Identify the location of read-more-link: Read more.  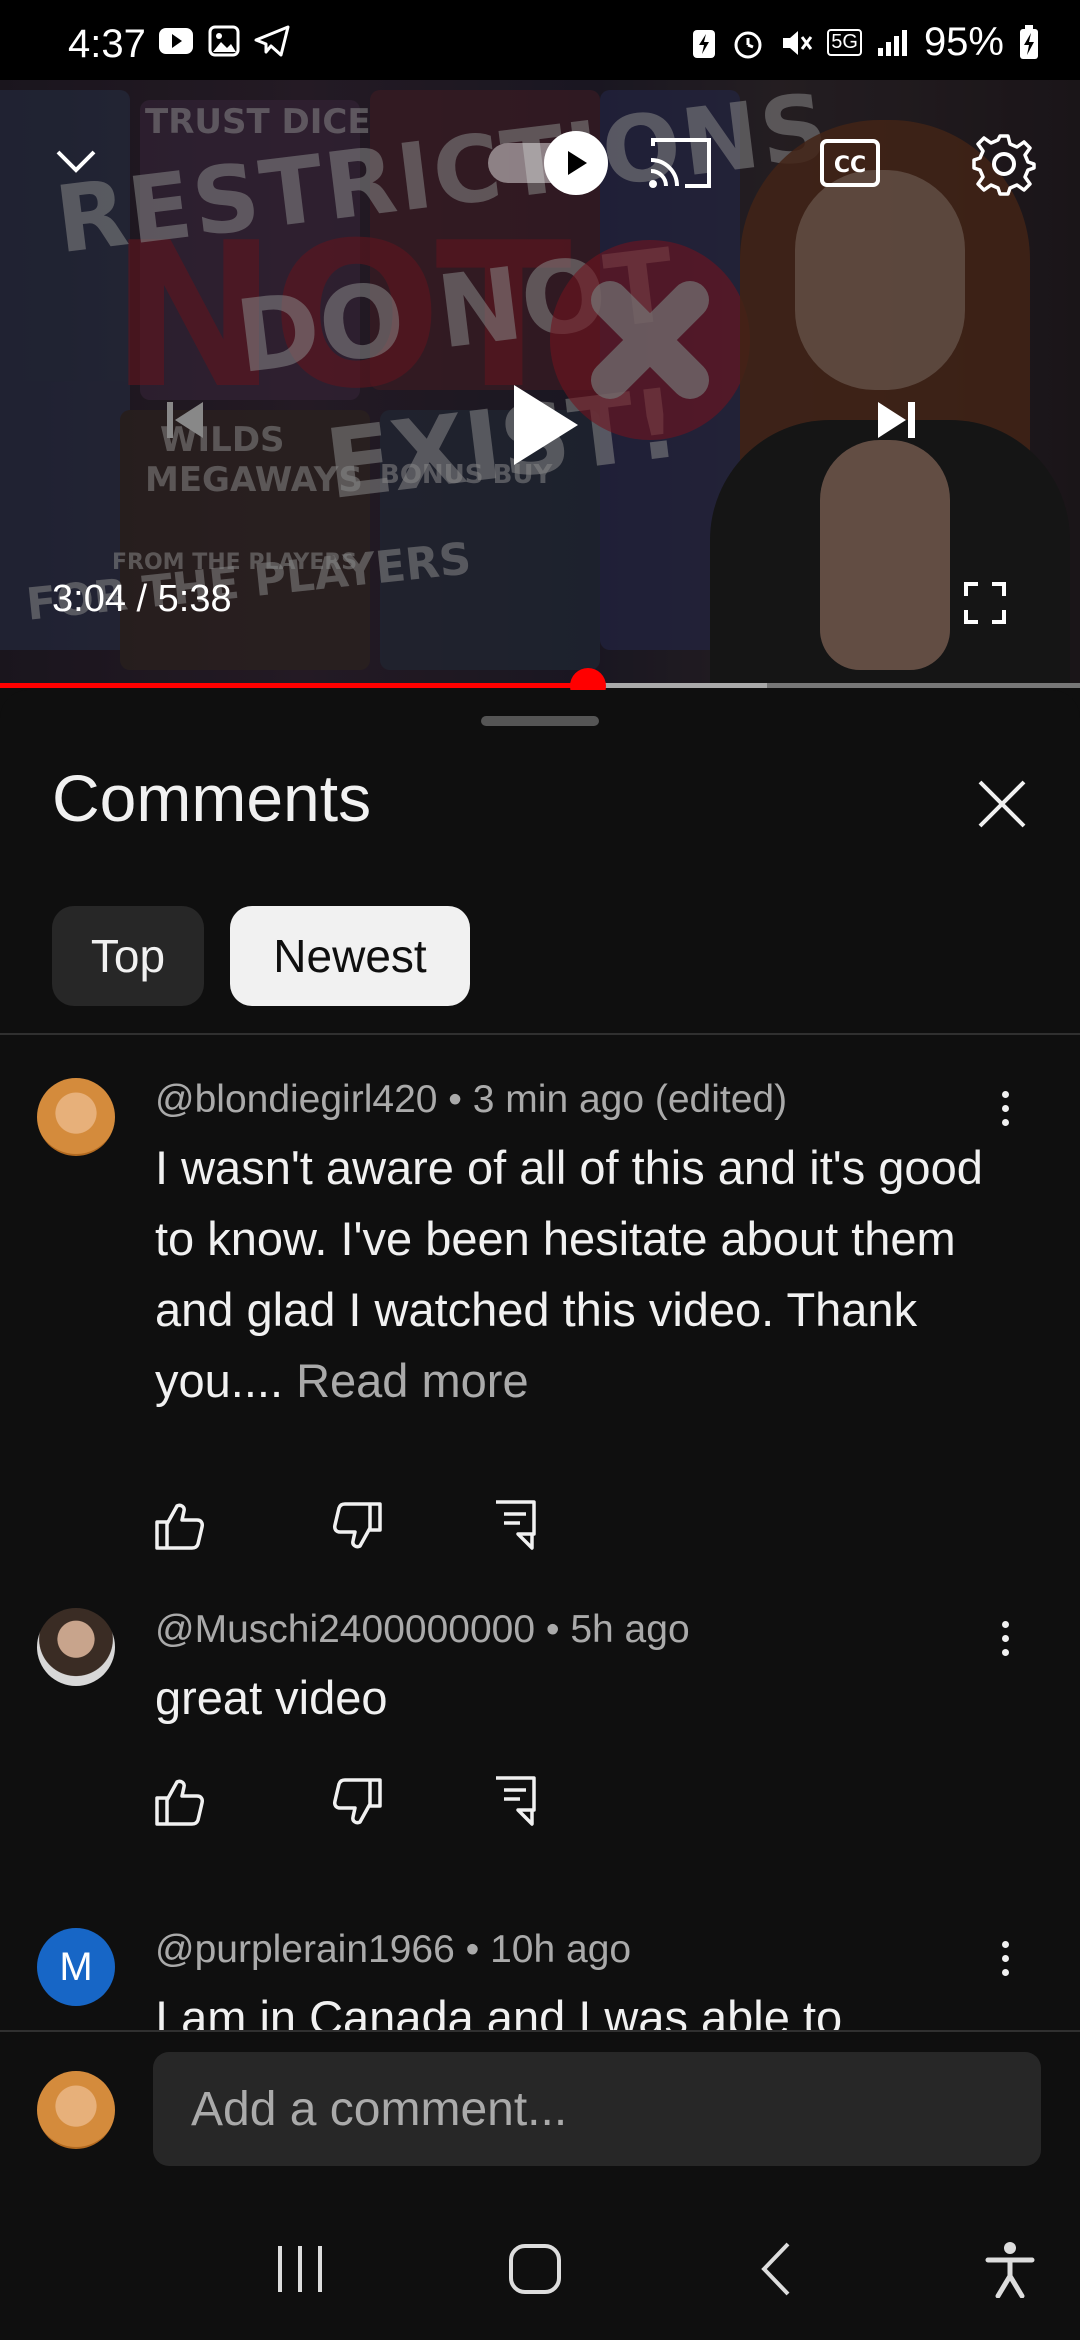
(412, 1380).